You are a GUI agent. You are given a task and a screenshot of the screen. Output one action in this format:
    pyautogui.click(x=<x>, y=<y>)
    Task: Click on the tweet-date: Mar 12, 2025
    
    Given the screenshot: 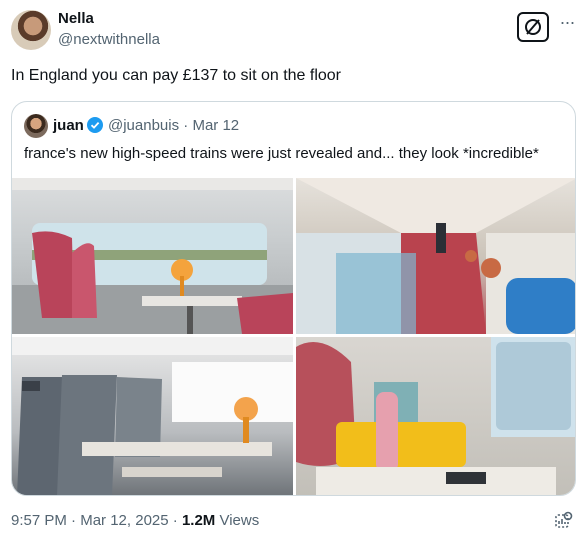 What is the action you would take?
    pyautogui.click(x=124, y=520)
    